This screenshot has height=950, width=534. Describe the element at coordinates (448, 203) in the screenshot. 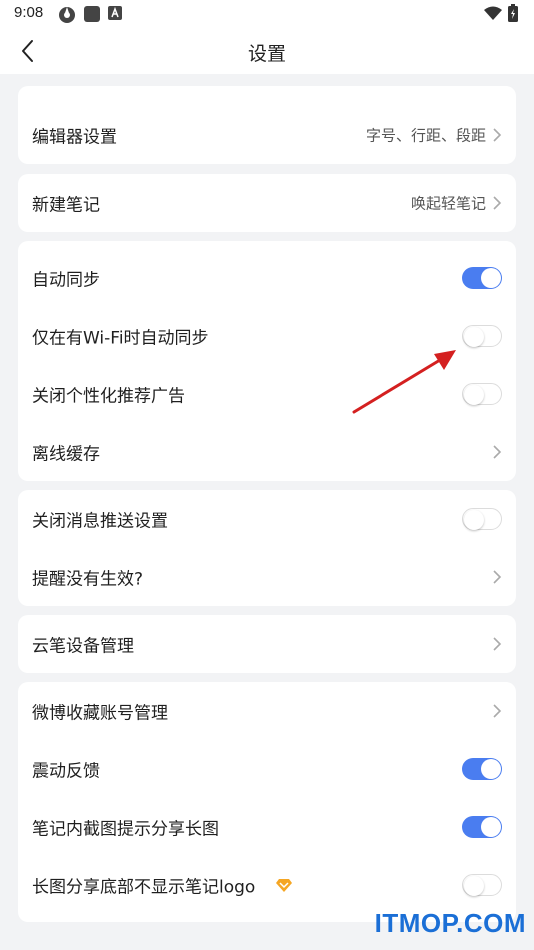

I see `new-note-value: 唤起轻笔记` at that location.